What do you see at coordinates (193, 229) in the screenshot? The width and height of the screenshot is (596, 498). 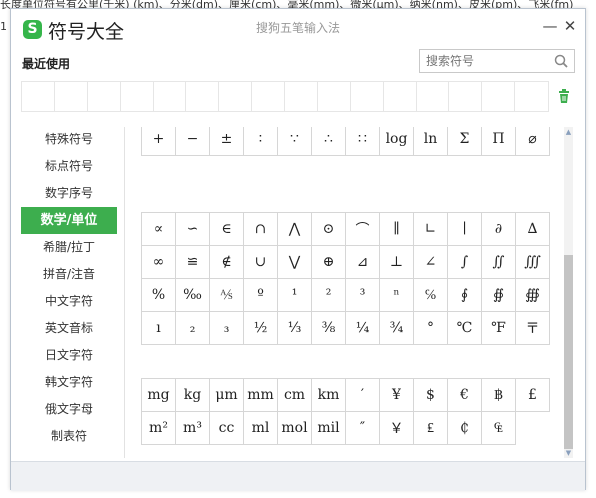 I see `symbol-cell: ∽` at bounding box center [193, 229].